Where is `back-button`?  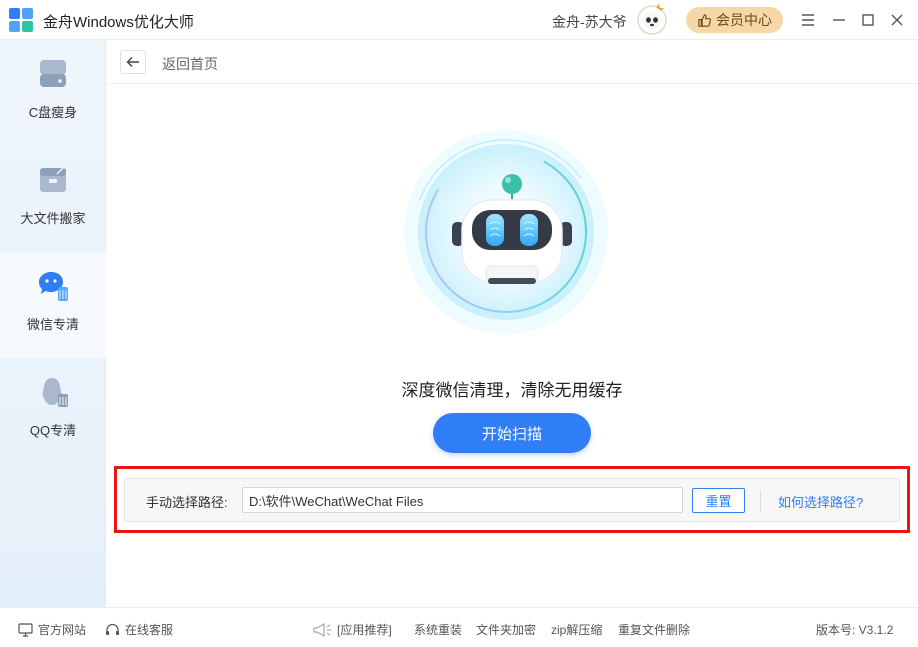
back-button is located at coordinates (133, 62).